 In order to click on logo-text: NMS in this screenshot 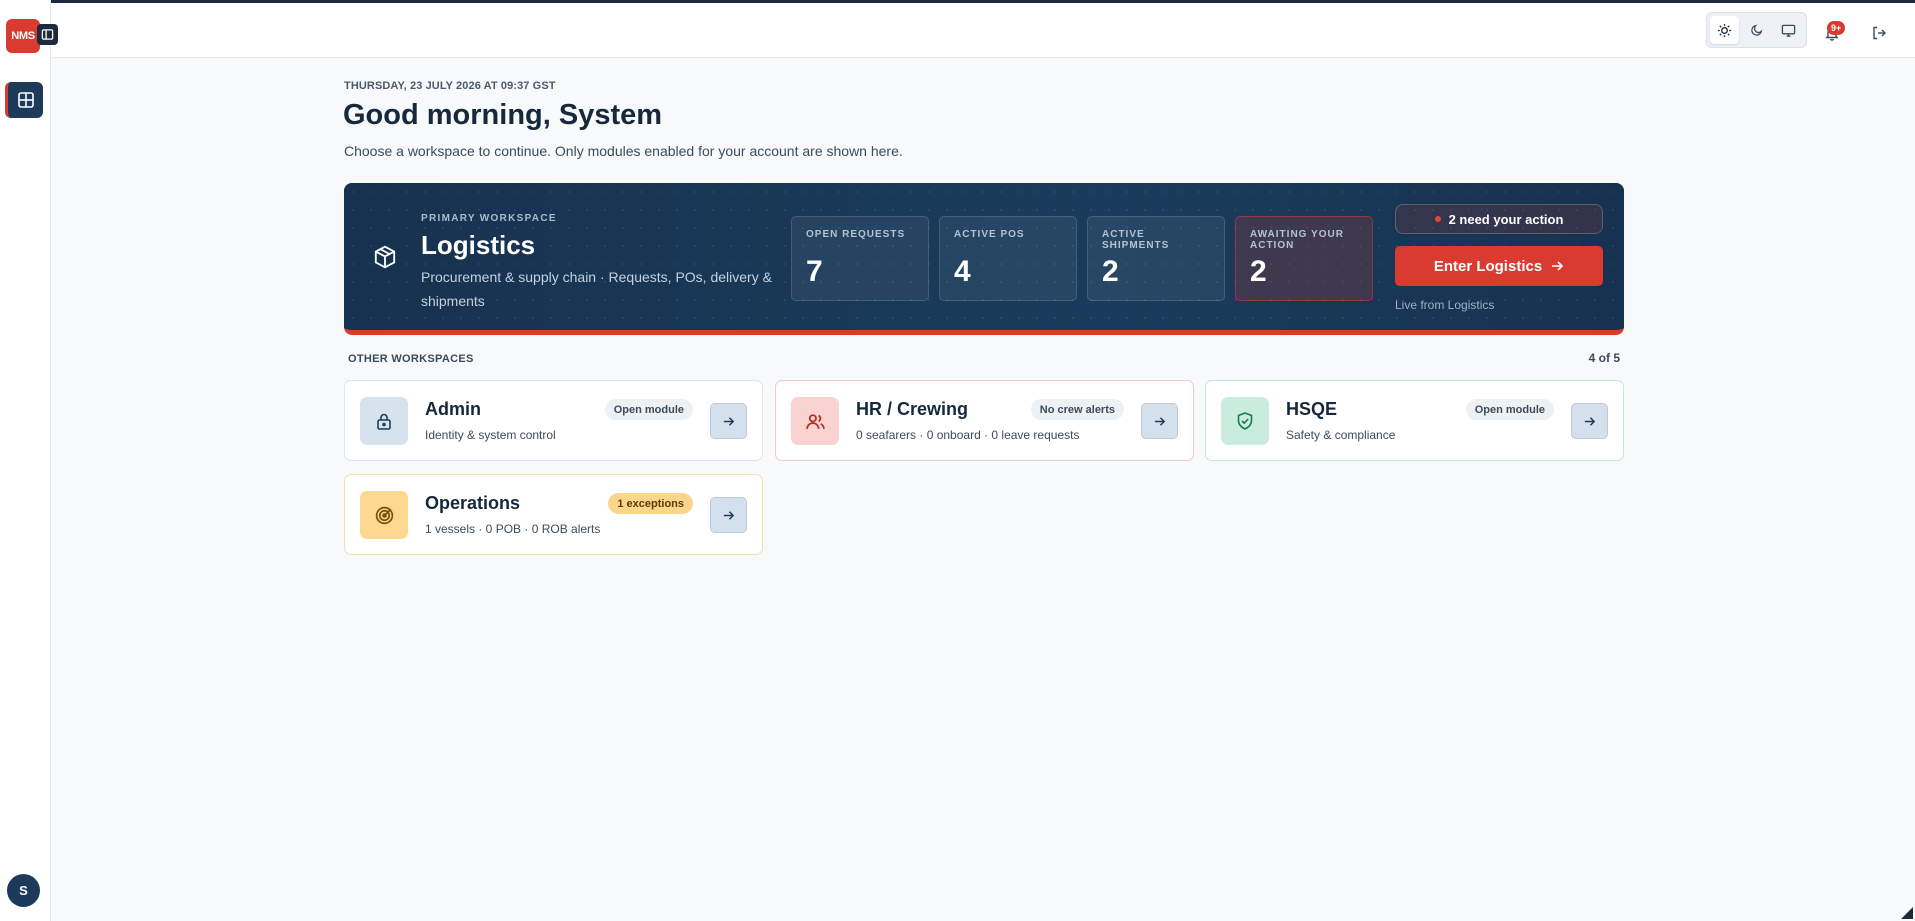, I will do `click(23, 36)`.